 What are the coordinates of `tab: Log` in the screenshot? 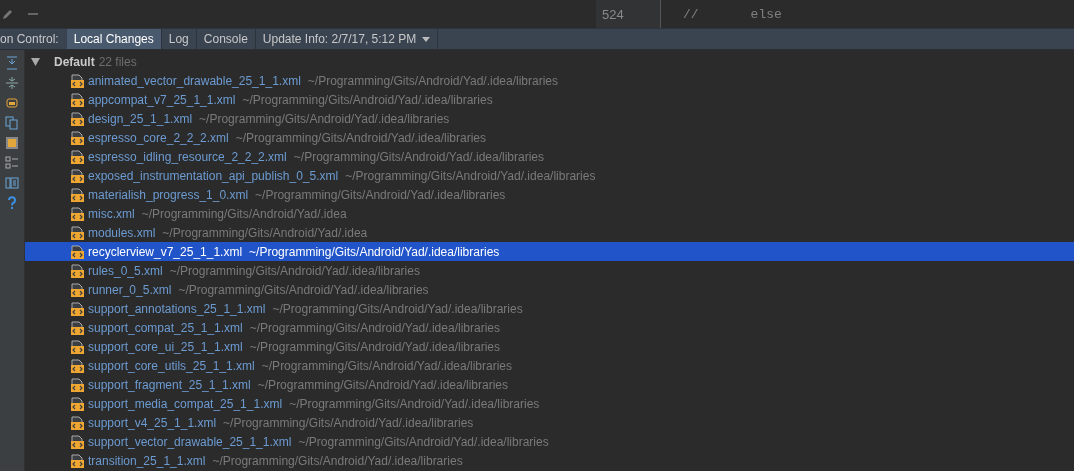 It's located at (179, 39).